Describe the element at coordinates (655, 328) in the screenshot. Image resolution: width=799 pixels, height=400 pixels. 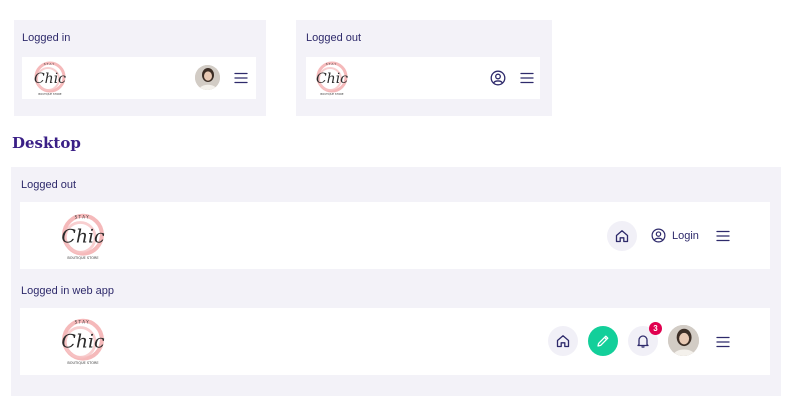
I see `notification-badge: 3` at that location.